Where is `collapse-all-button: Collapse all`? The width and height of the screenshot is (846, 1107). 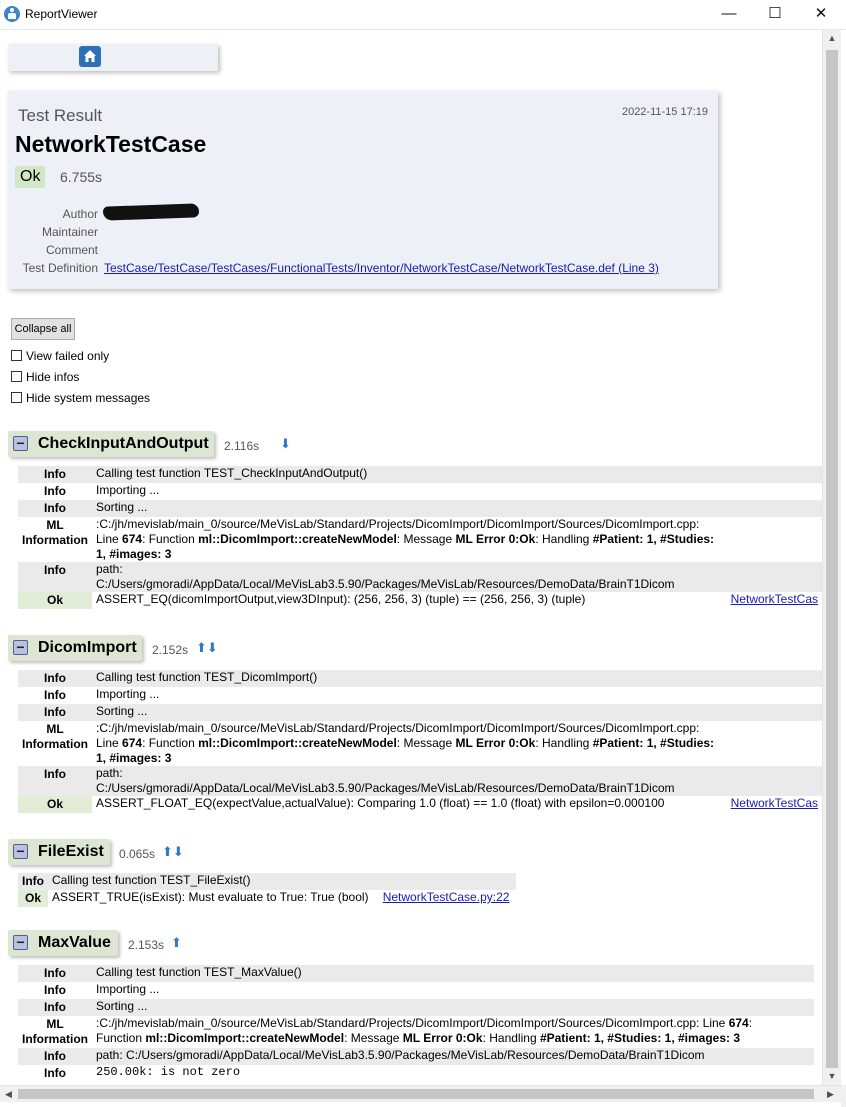 collapse-all-button: Collapse all is located at coordinates (43, 329).